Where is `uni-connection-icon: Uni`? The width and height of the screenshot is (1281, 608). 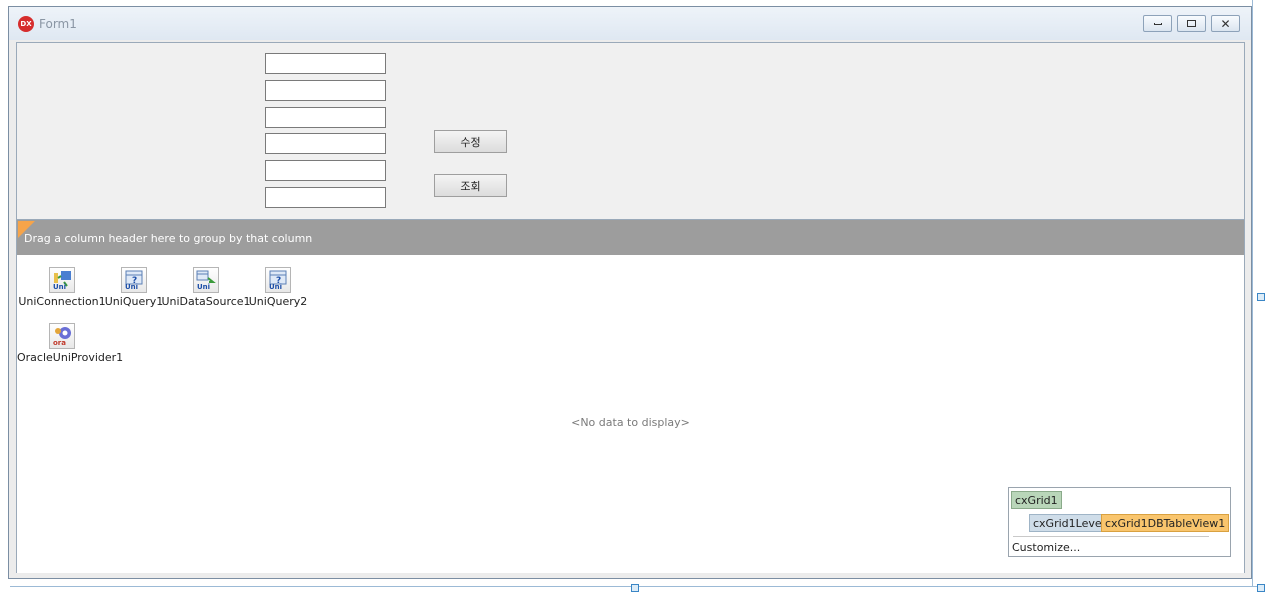 uni-connection-icon: Uni is located at coordinates (62, 280).